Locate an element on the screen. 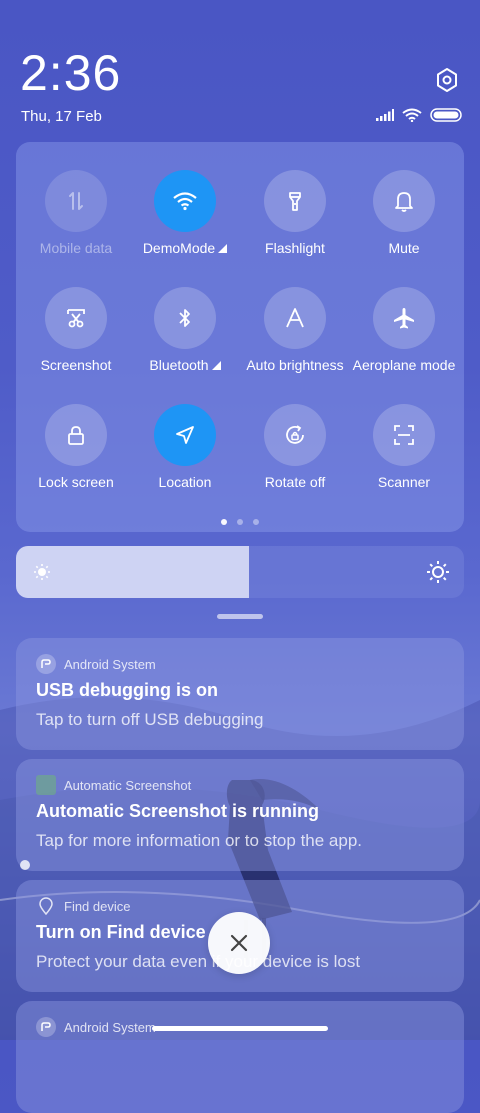  tile-label: Bluetooth is located at coordinates (179, 365).